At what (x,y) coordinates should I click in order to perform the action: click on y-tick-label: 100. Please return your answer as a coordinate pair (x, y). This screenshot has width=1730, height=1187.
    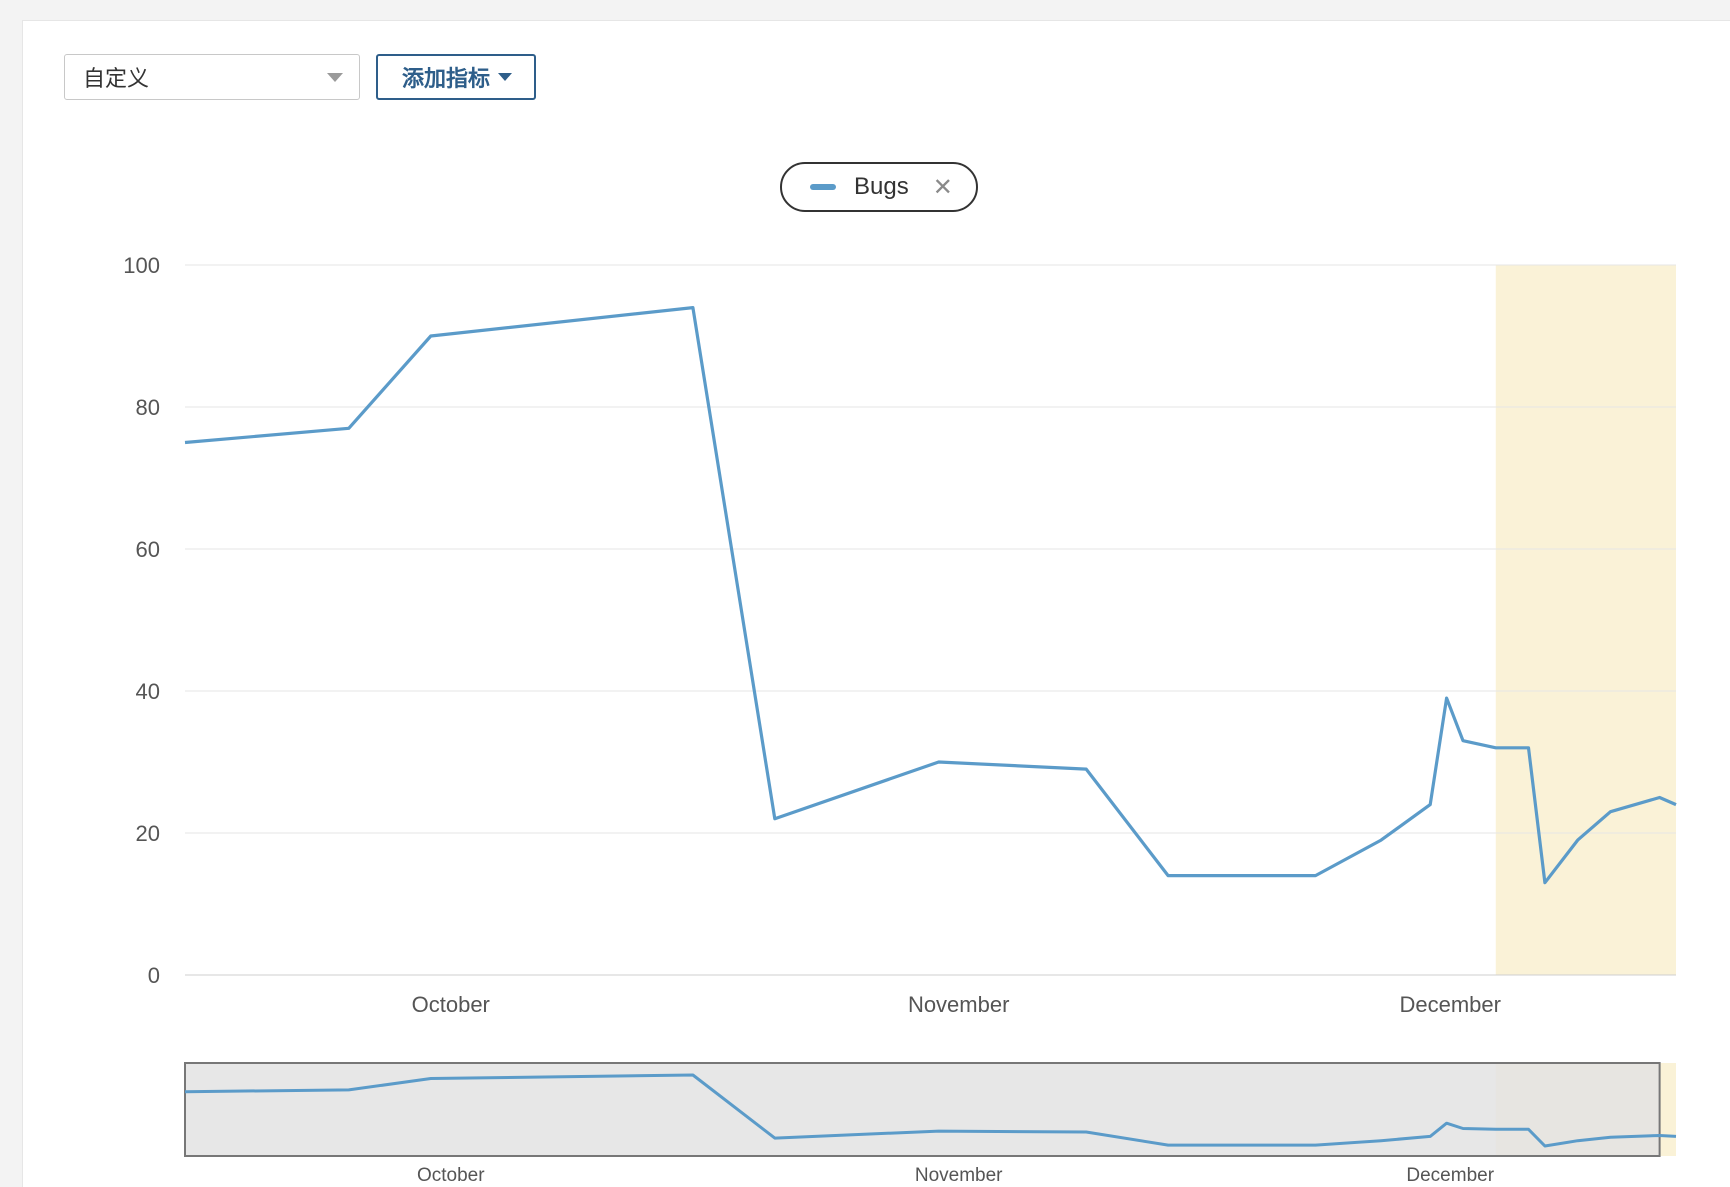
    Looking at the image, I should click on (141, 265).